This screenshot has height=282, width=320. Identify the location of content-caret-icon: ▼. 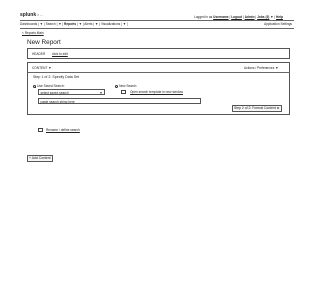
(49, 68).